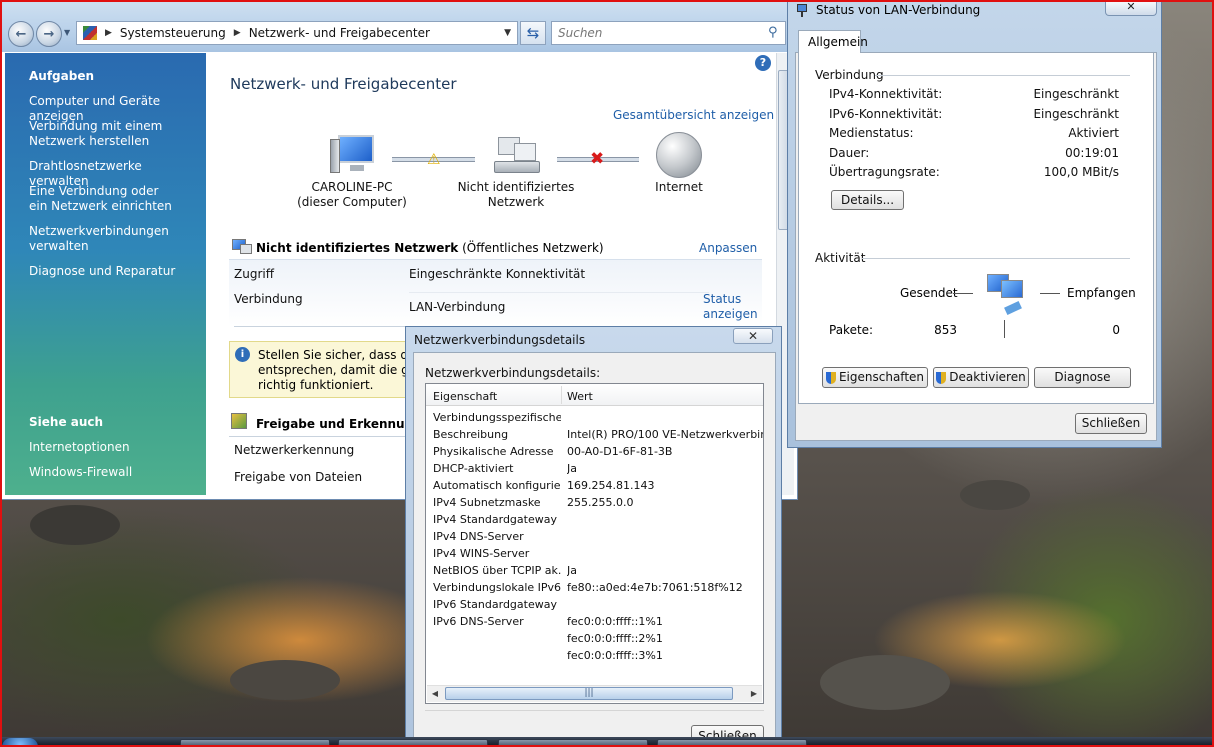 The height and width of the screenshot is (747, 1214). Describe the element at coordinates (517, 156) in the screenshot. I see `network-icon` at that location.